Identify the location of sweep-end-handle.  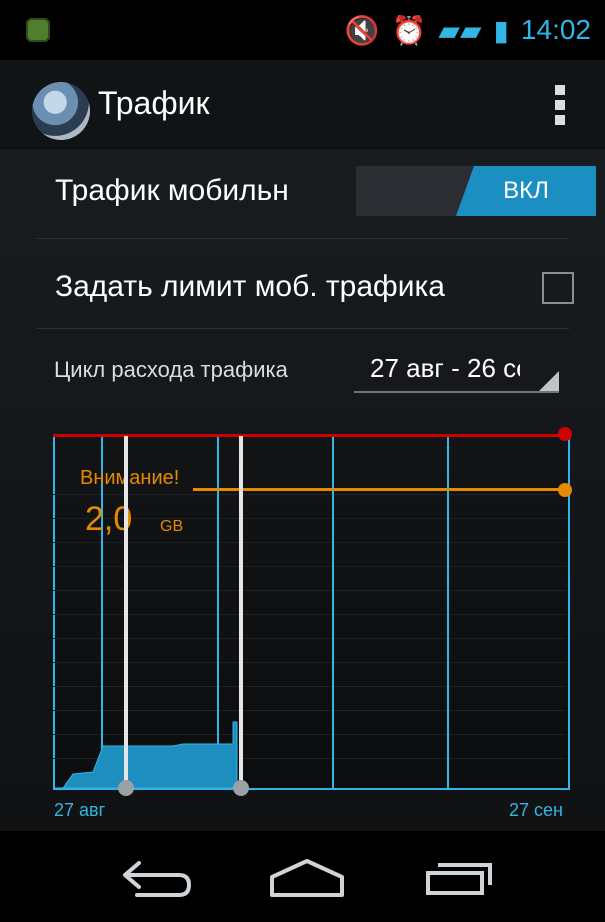
(241, 788).